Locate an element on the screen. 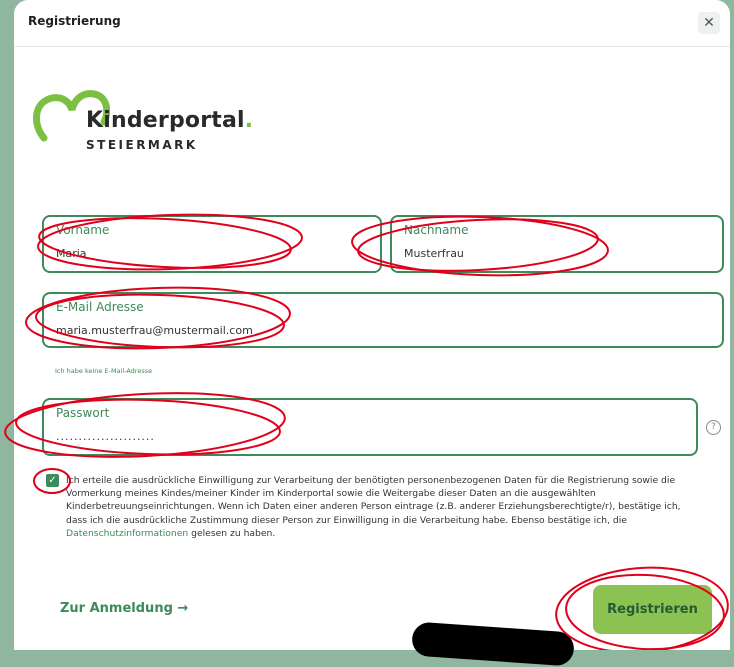  vorname-input is located at coordinates (199, 253).